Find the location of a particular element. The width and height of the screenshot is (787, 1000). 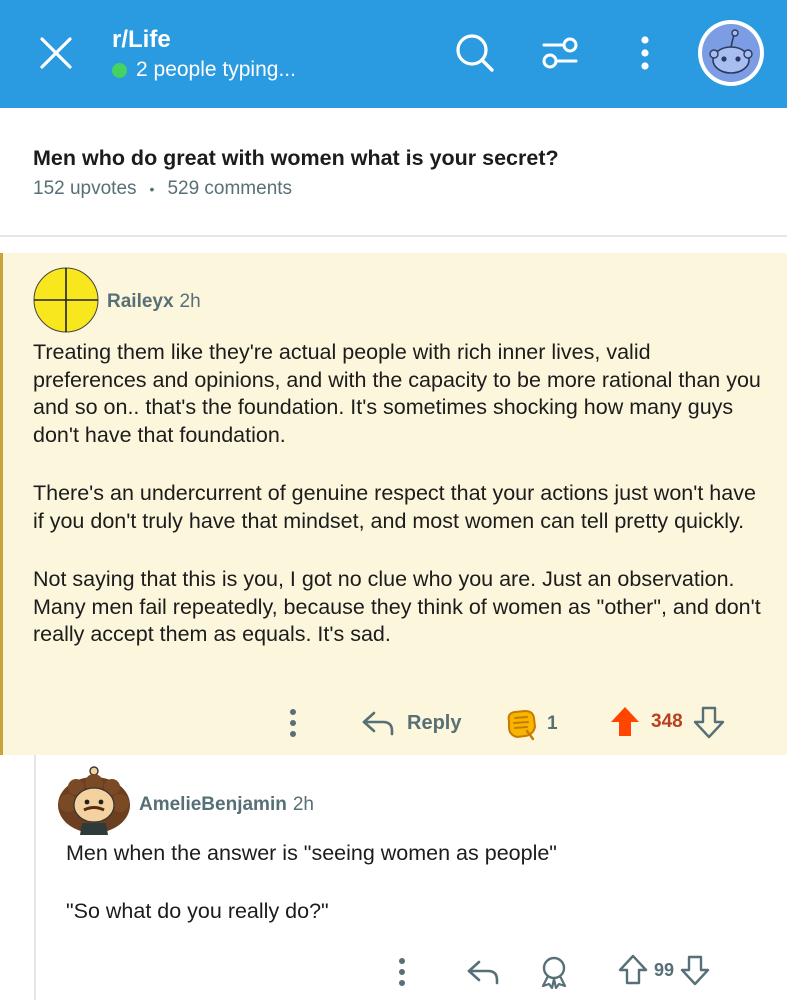

comment-actions: 99 is located at coordinates (393, 972).